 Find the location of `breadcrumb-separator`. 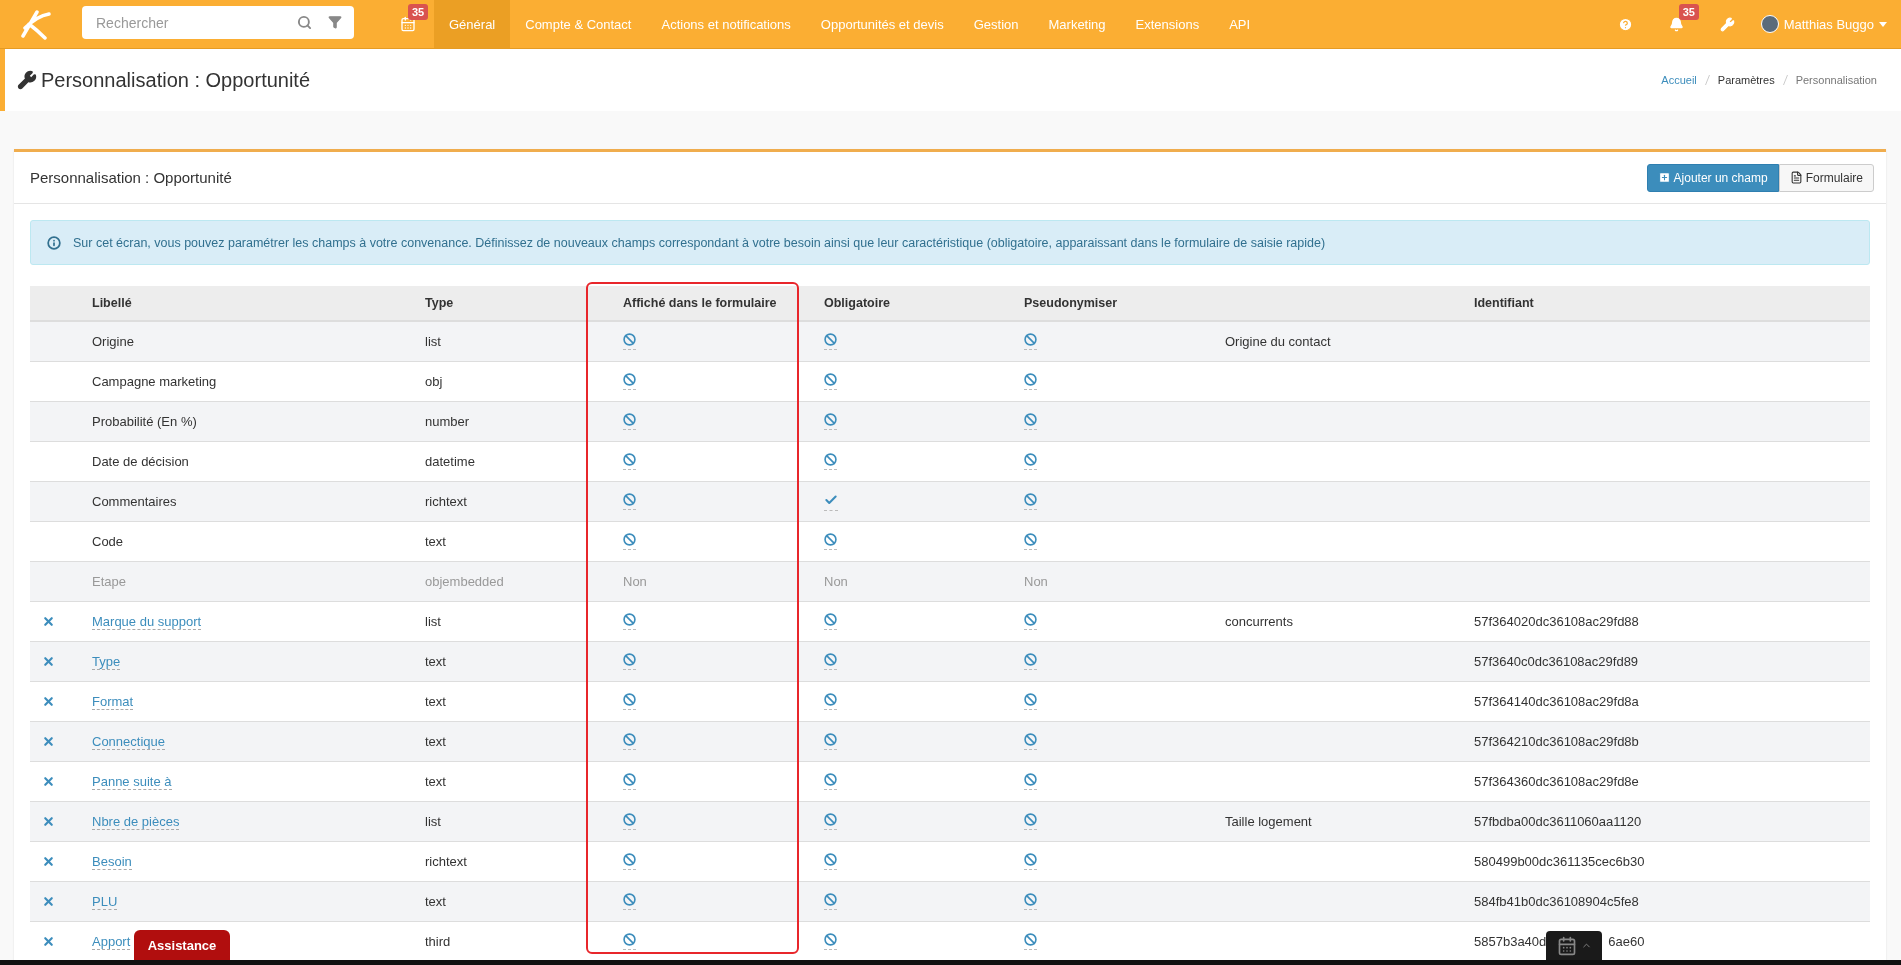

breadcrumb-separator is located at coordinates (1707, 80).